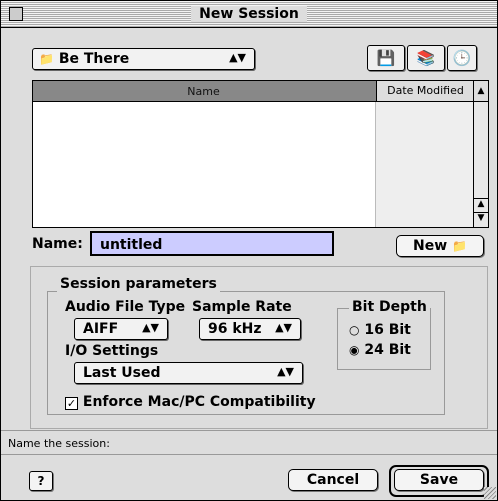 The image size is (498, 501). I want to click on disk-icon: 💾, so click(386, 58).